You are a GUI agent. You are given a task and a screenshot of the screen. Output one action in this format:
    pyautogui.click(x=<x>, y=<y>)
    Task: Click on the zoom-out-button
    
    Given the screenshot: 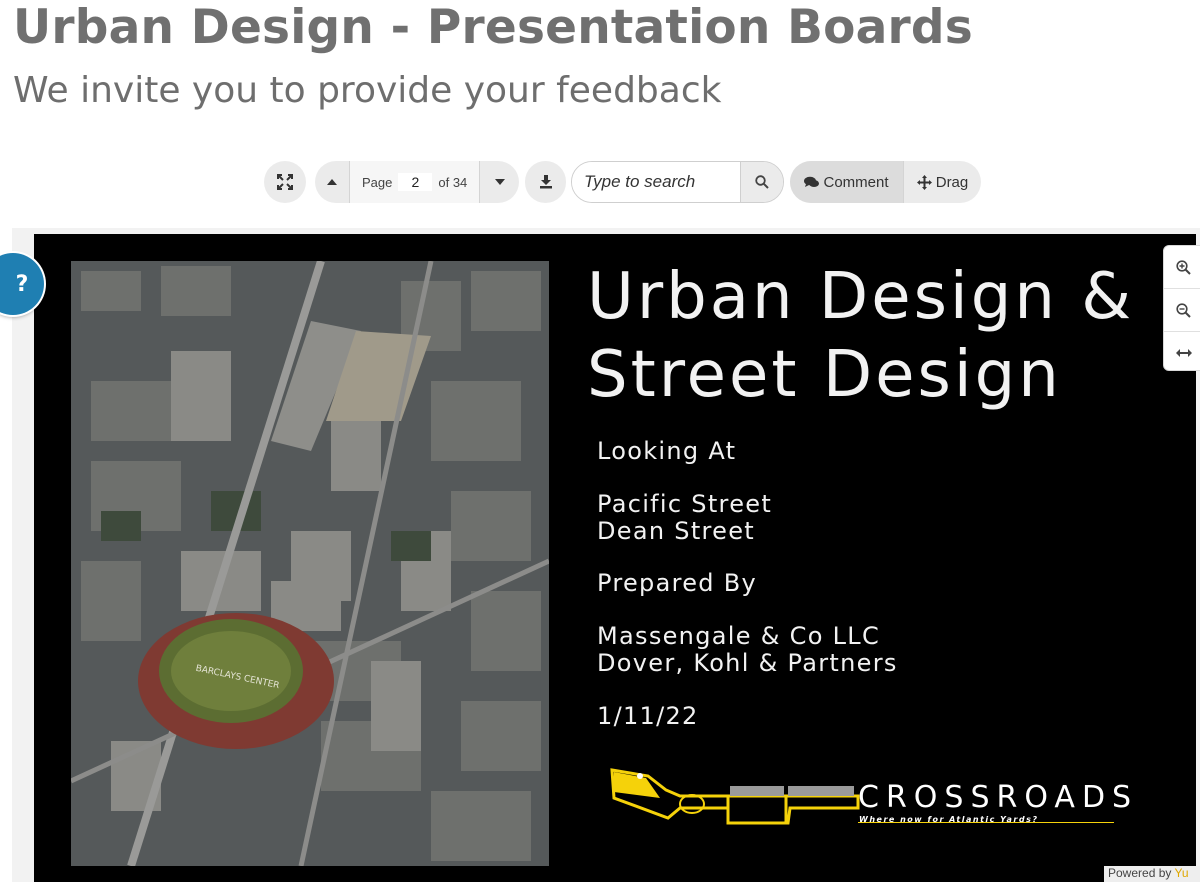 What is the action you would take?
    pyautogui.click(x=1182, y=309)
    